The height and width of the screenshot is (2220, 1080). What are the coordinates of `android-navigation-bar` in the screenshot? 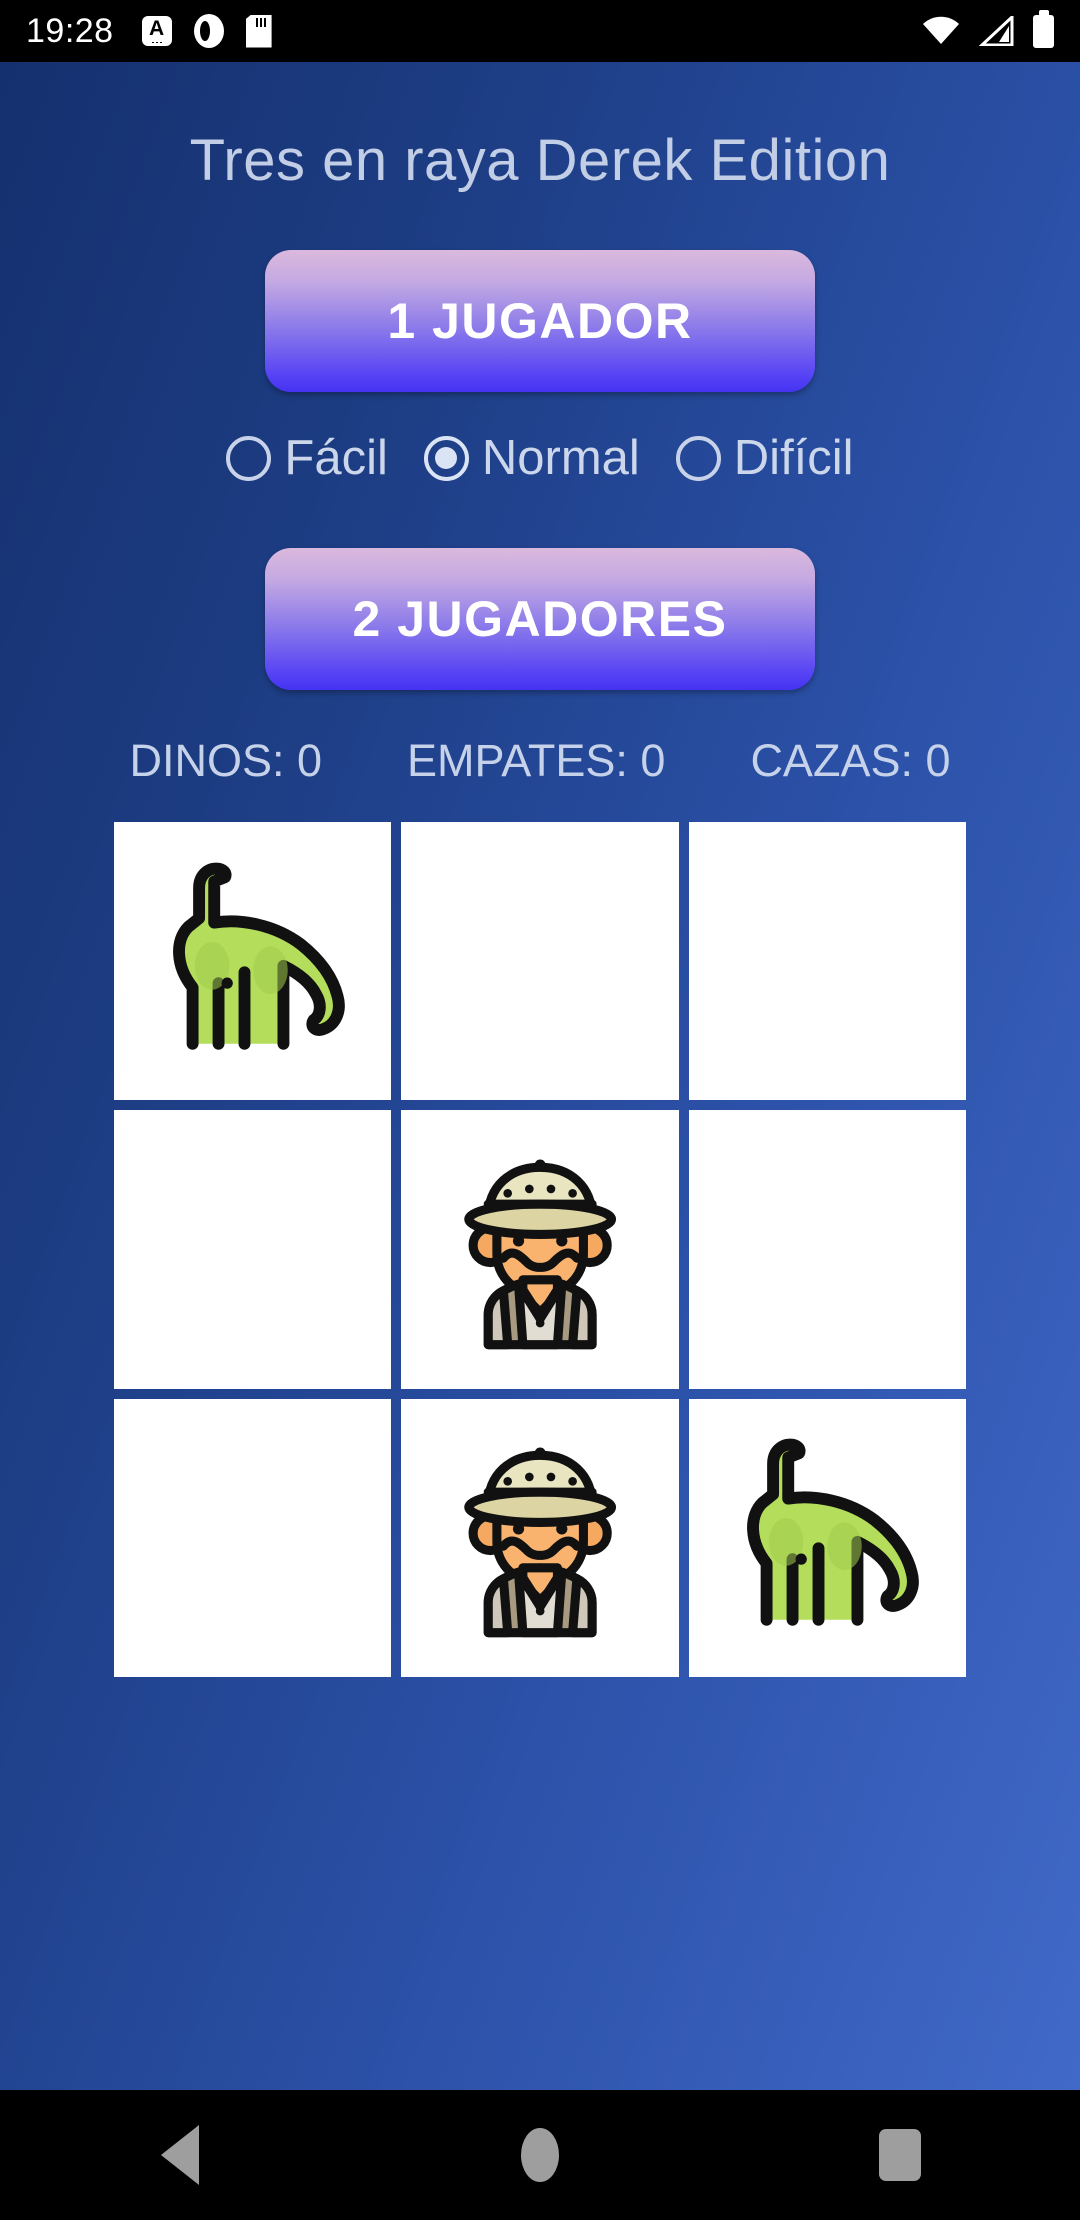 It's located at (540, 2155).